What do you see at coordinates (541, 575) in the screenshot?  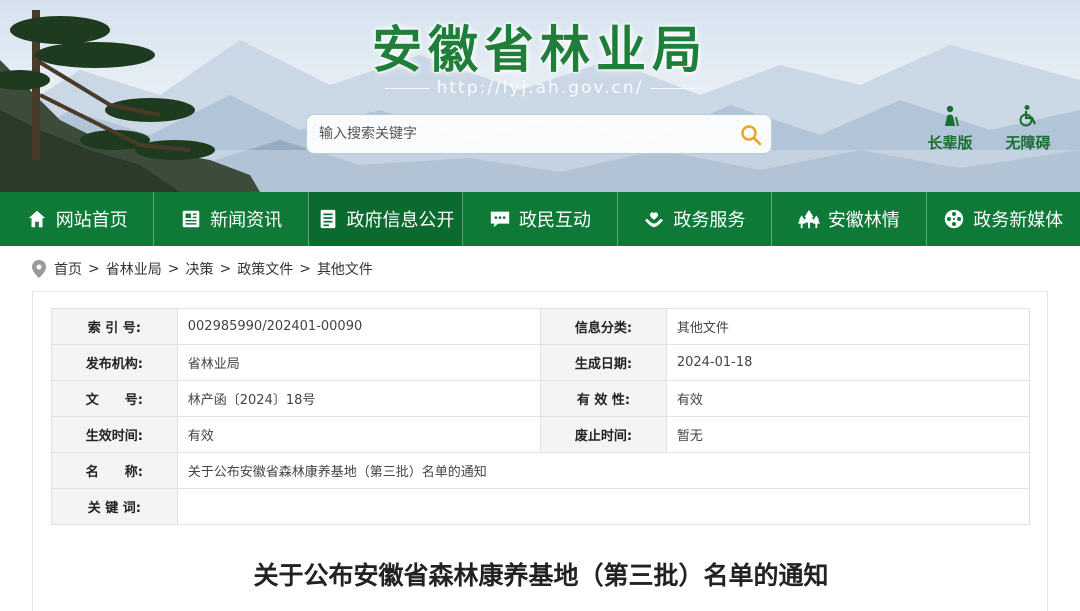 I see `document-title: 关于公布安徽省森林康养基地（第三批）名单的通知` at bounding box center [541, 575].